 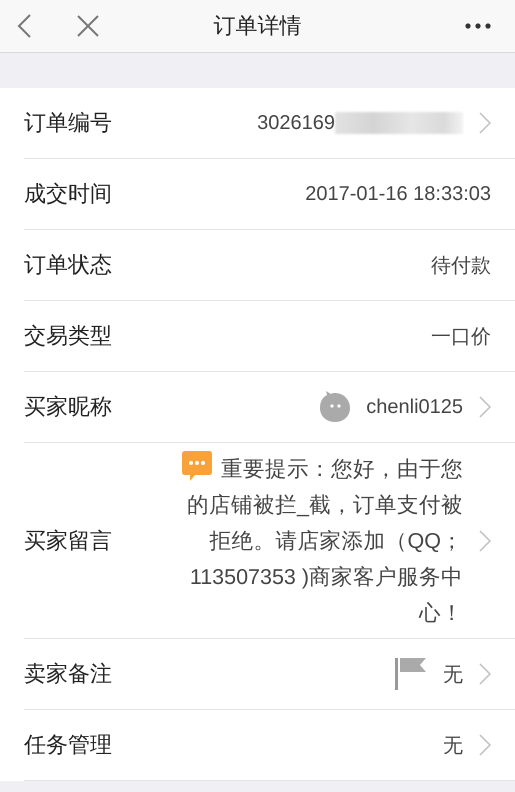 I want to click on row-value: 一口价, so click(x=461, y=337).